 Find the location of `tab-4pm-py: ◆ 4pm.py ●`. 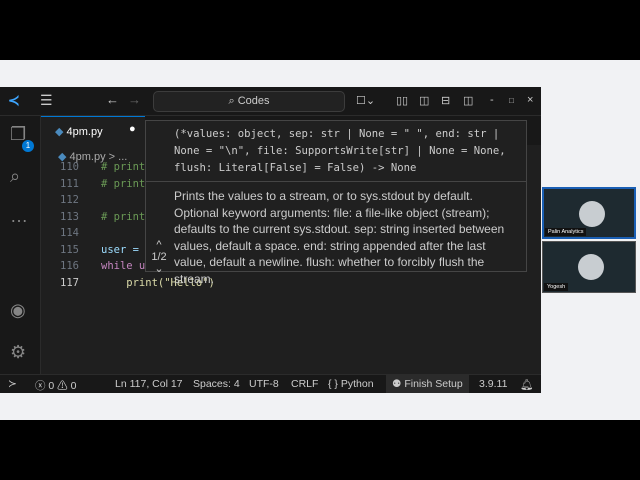

tab-4pm-py: ◆ 4pm.py ● is located at coordinates (93, 130).